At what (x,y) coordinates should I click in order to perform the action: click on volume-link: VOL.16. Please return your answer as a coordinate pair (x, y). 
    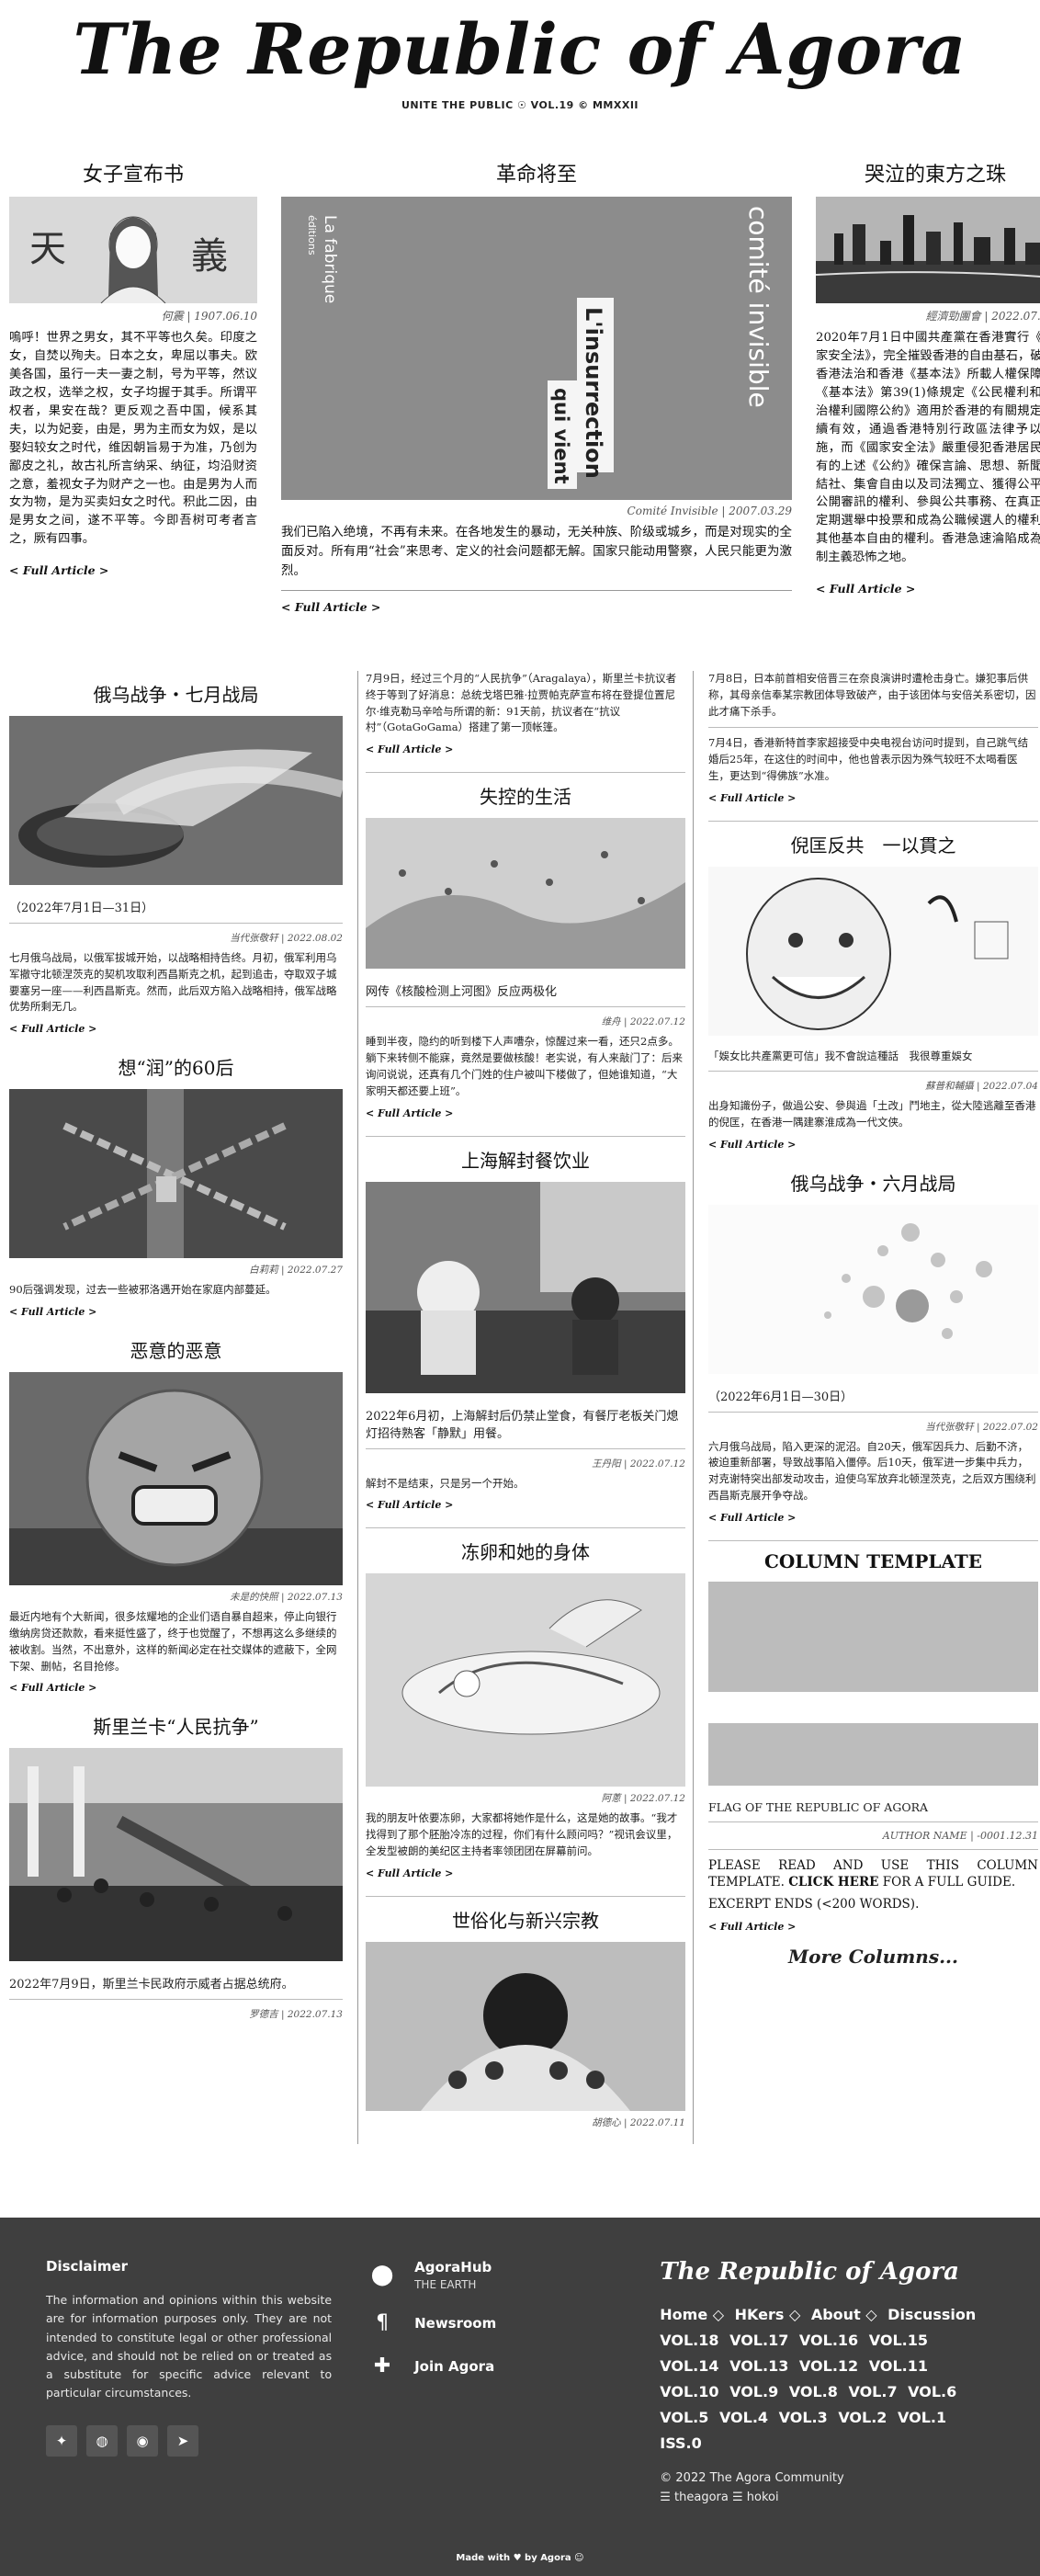
    Looking at the image, I should click on (828, 2341).